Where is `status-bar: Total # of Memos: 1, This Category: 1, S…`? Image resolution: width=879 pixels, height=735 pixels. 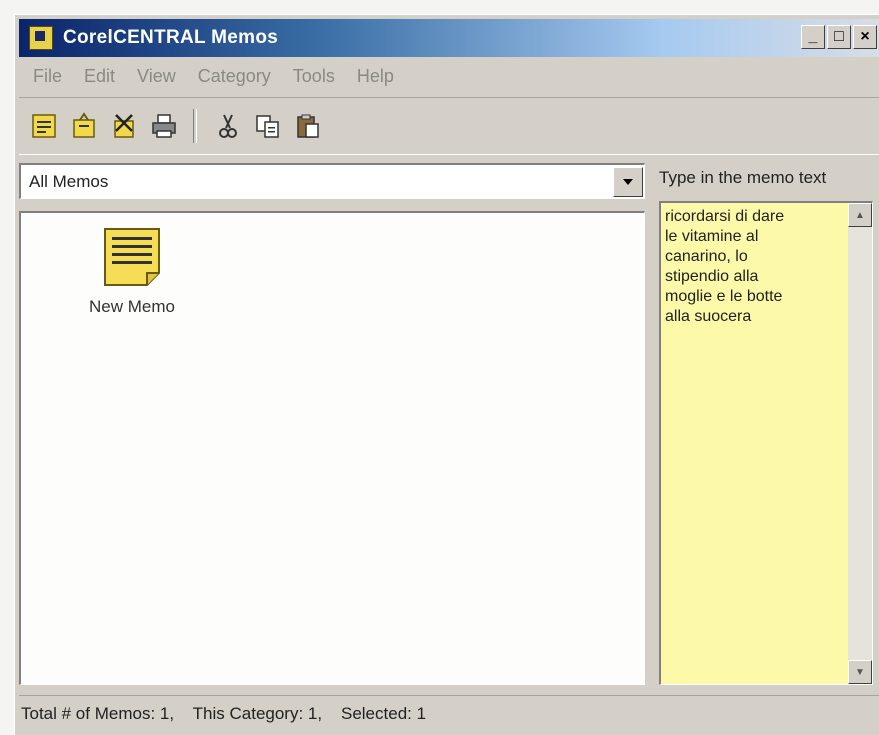
status-bar: Total # of Memos: 1, This Category: 1, S… is located at coordinates (449, 713).